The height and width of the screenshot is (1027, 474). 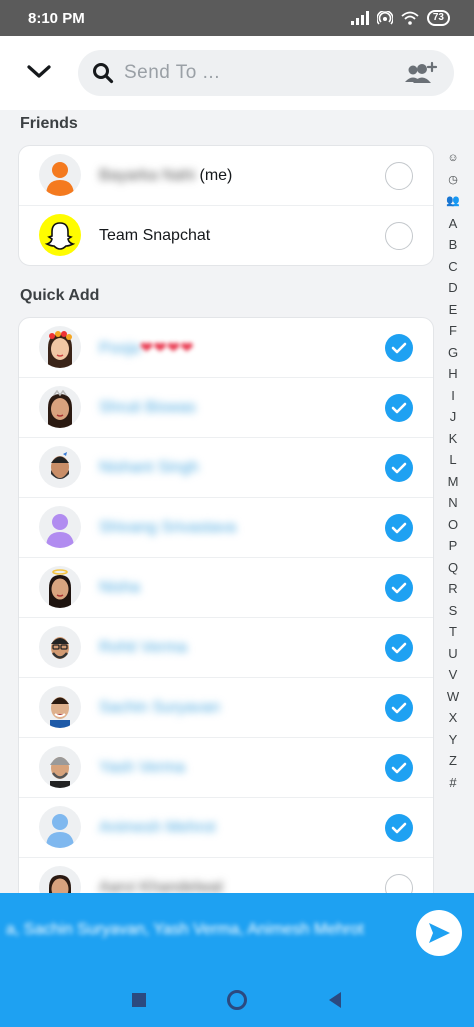 What do you see at coordinates (452, 783) in the screenshot?
I see `index-letter: #` at bounding box center [452, 783].